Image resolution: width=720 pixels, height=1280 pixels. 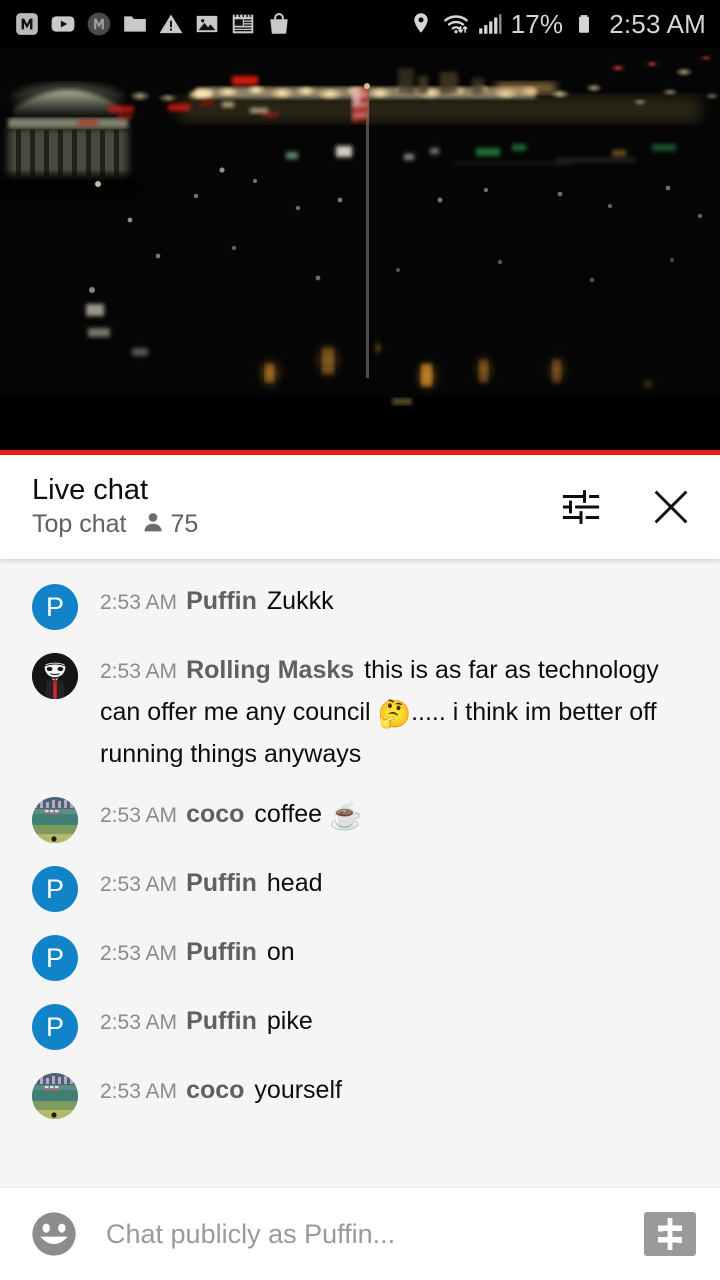 I want to click on wifi-icon, so click(x=456, y=24).